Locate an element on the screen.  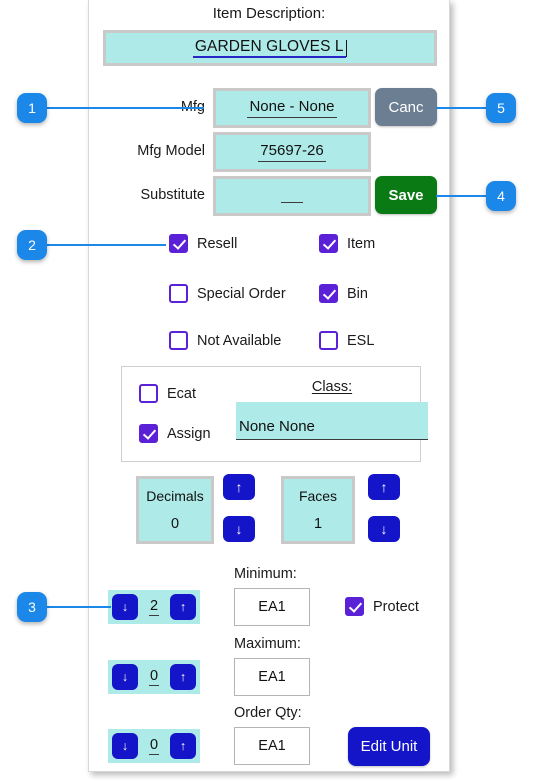
label-maximum: Maximum: is located at coordinates (267, 644).